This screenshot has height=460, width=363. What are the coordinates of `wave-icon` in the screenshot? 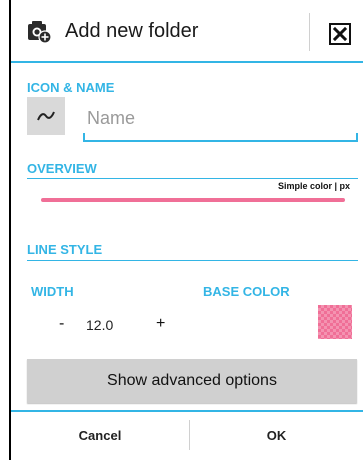 It's located at (46, 116).